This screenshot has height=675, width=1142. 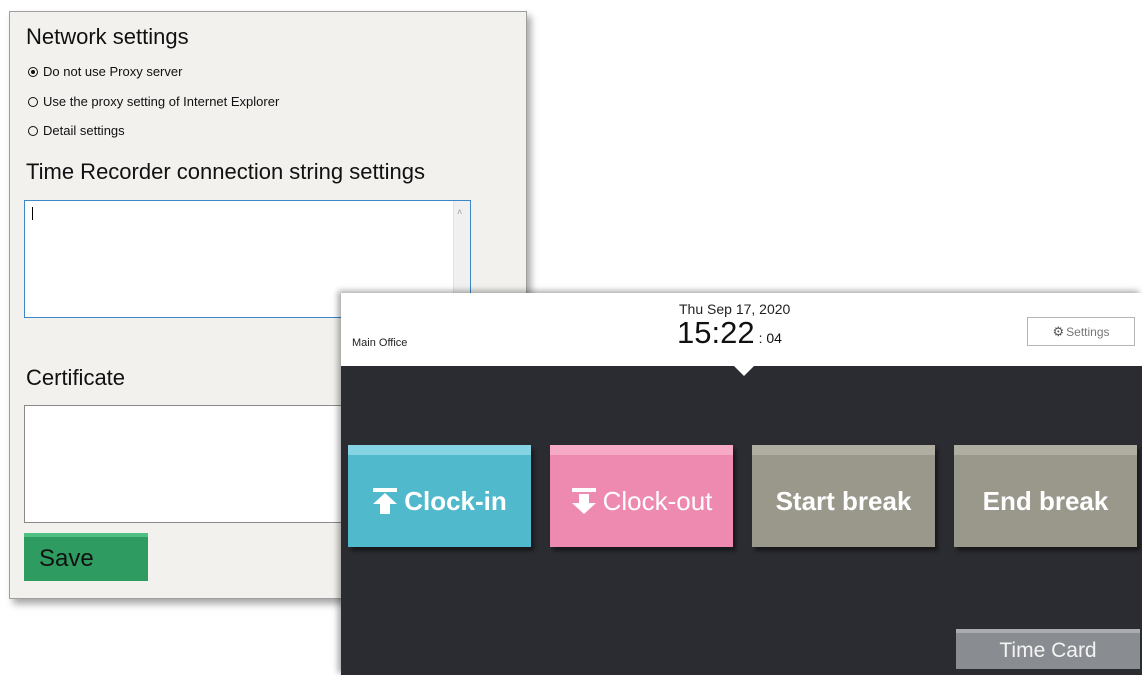 What do you see at coordinates (459, 212) in the screenshot?
I see `scroll-up-arrow-icon: ˄` at bounding box center [459, 212].